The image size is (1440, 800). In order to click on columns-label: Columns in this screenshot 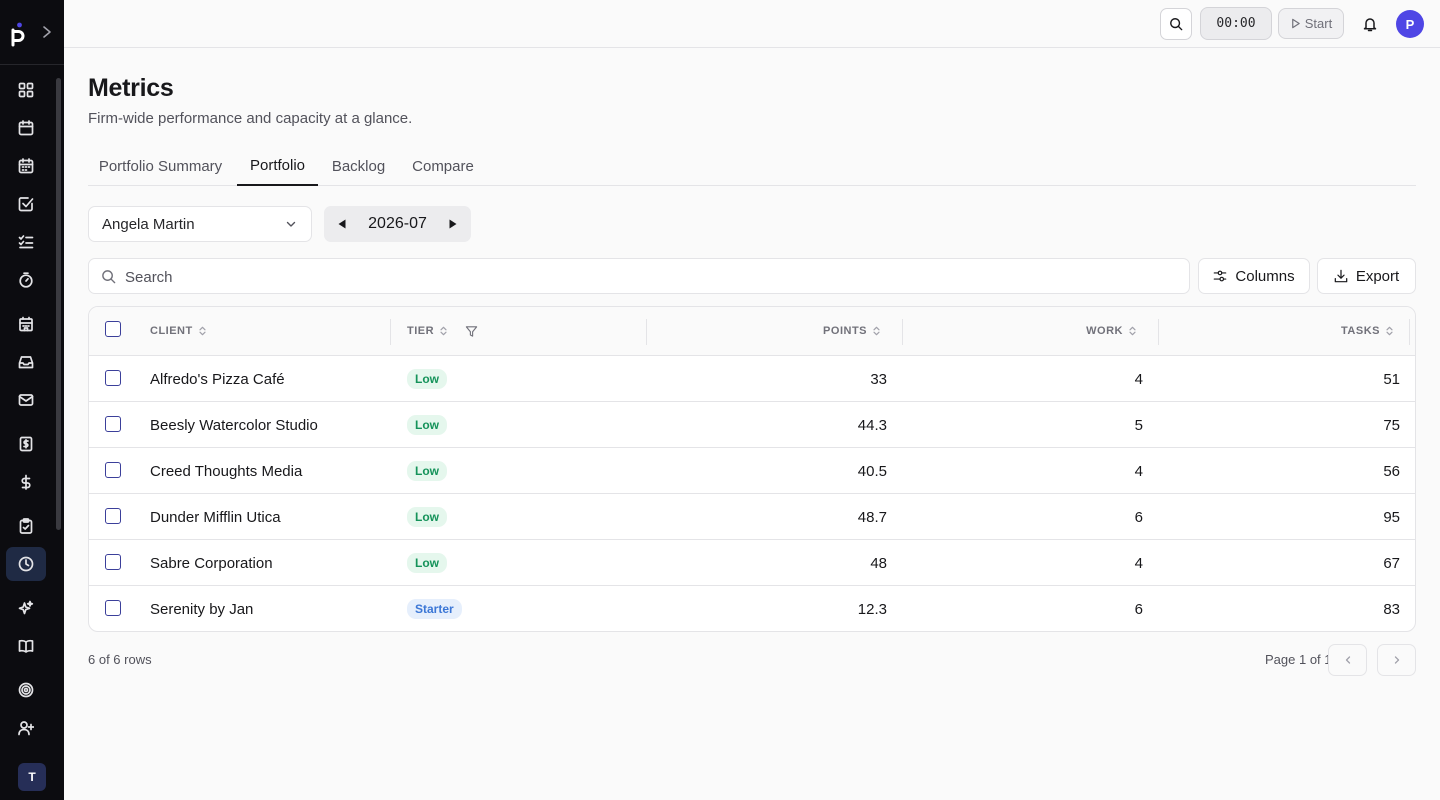, I will do `click(1265, 276)`.